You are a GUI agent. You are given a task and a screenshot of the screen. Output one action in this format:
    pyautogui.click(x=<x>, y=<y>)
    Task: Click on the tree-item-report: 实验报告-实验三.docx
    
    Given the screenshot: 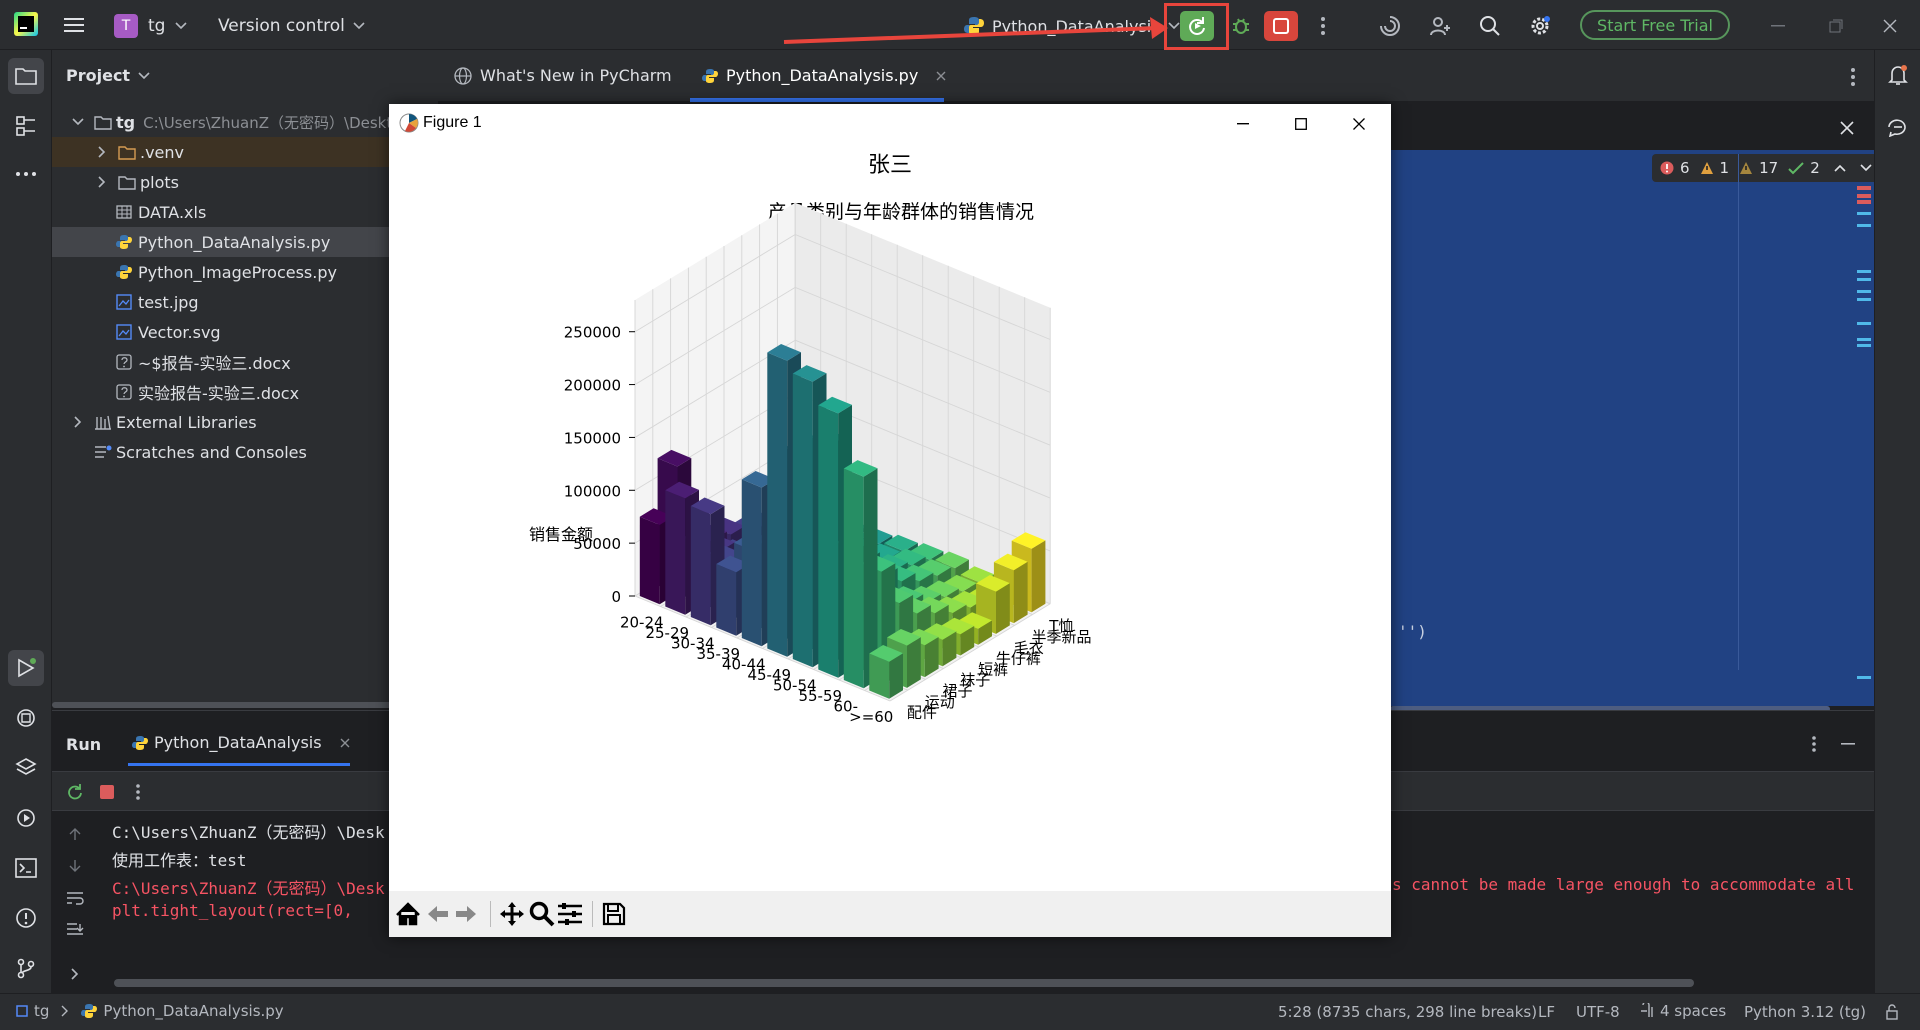 What is the action you would take?
    pyautogui.click(x=245, y=392)
    